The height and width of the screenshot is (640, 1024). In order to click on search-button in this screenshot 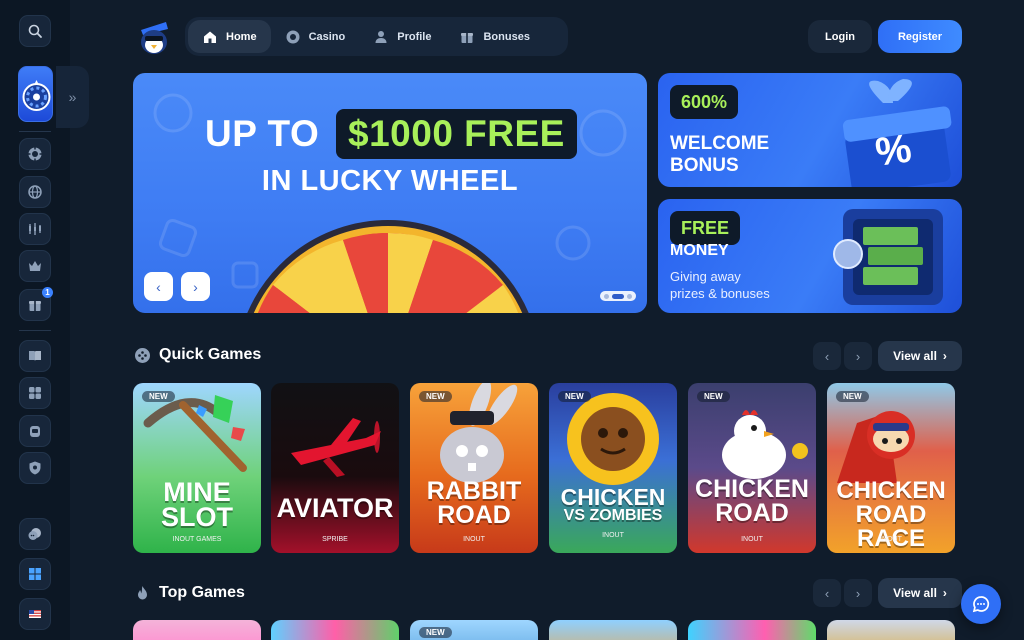, I will do `click(35, 31)`.